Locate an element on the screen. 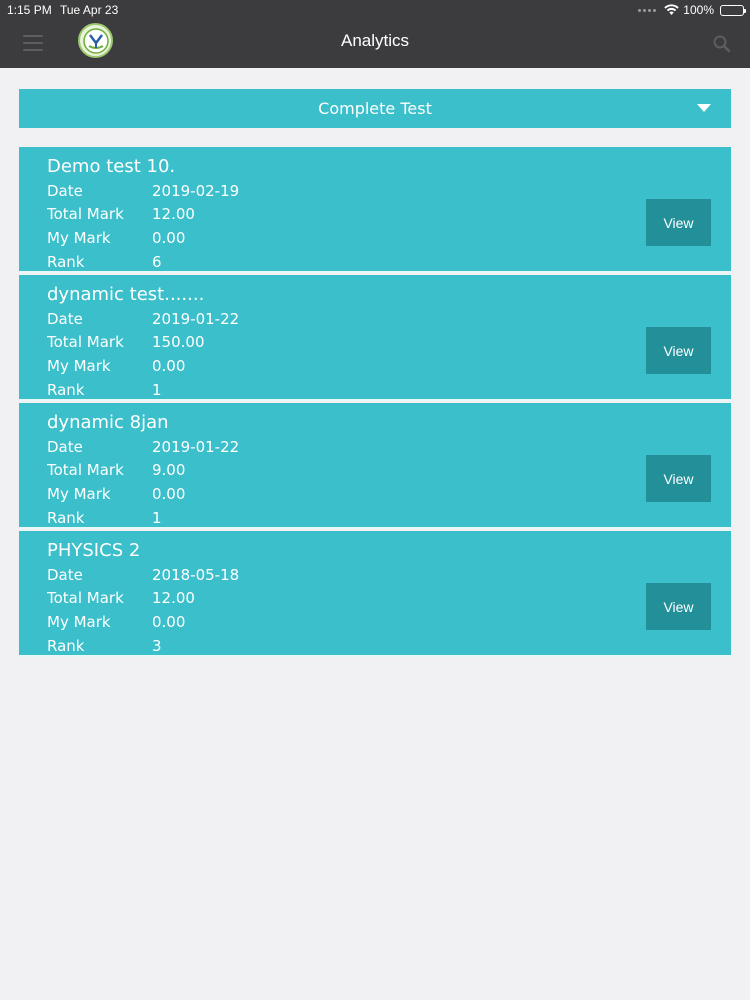 The width and height of the screenshot is (750, 1000). dropdown-selected-value: Complete Test is located at coordinates (375, 108).